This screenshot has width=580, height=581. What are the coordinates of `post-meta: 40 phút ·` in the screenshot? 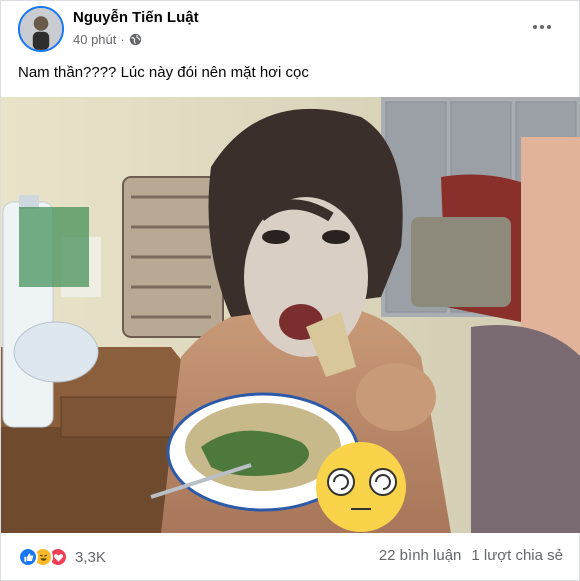 It's located at (107, 39).